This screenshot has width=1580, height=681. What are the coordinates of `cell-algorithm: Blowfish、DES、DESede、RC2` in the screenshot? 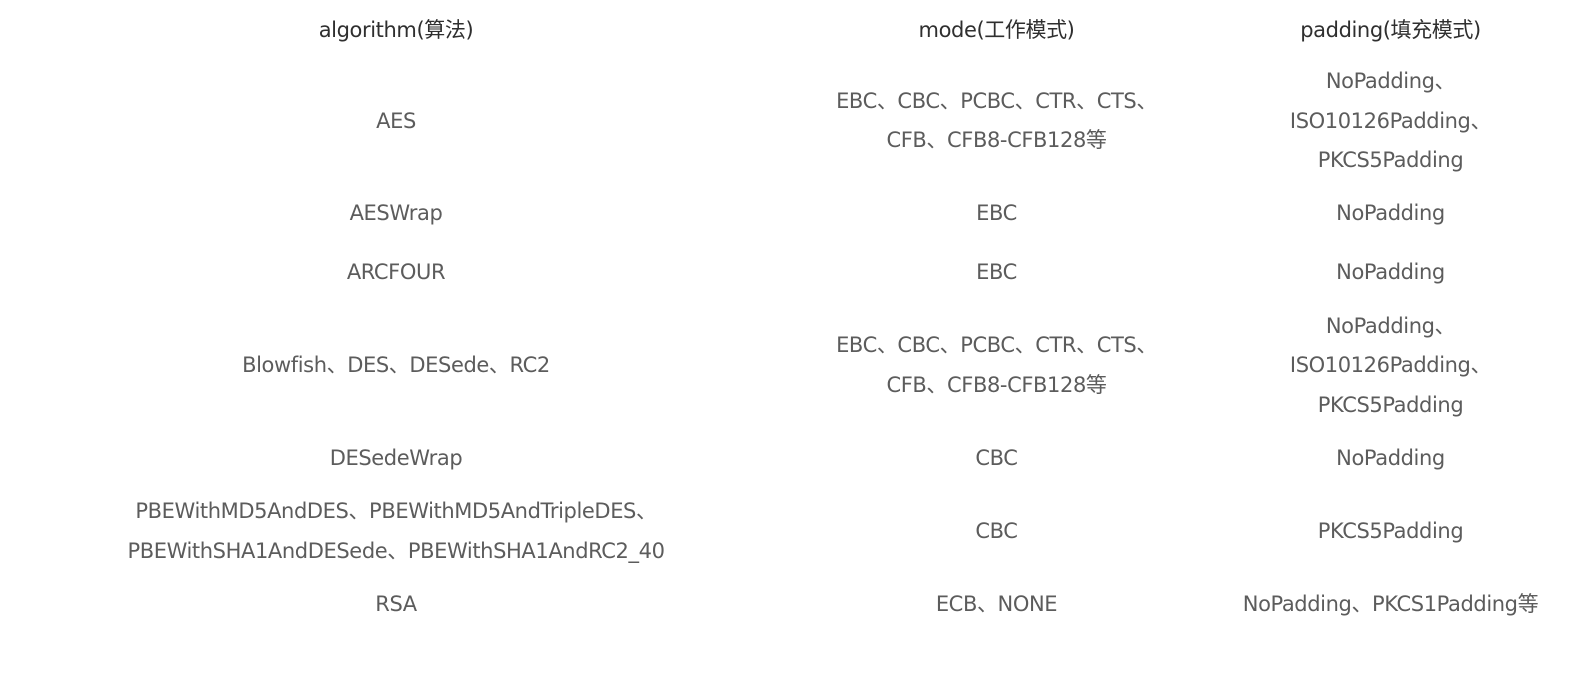 It's located at (396, 366).